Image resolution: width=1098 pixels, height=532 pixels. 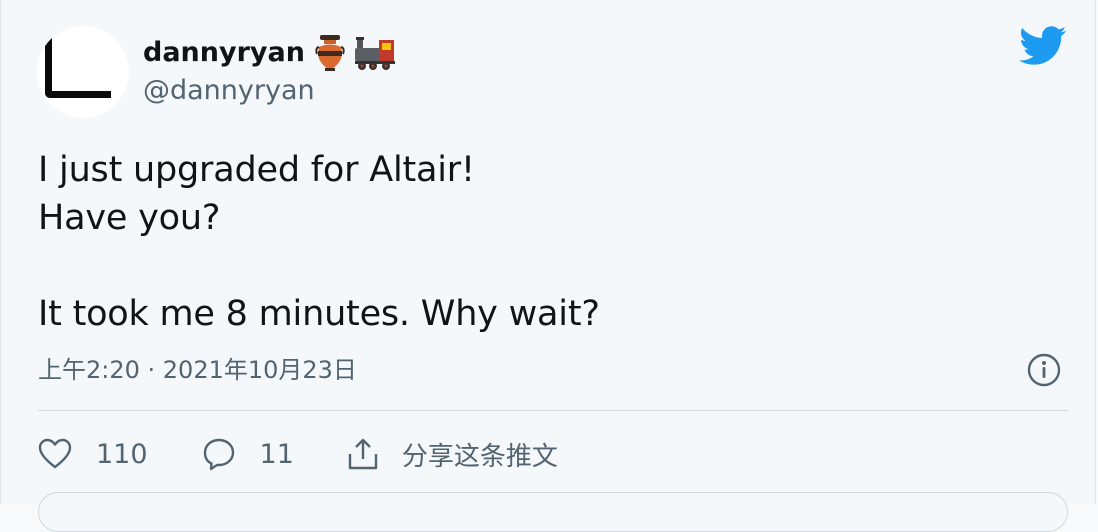 What do you see at coordinates (93, 454) in the screenshot?
I see `like-button: 110` at bounding box center [93, 454].